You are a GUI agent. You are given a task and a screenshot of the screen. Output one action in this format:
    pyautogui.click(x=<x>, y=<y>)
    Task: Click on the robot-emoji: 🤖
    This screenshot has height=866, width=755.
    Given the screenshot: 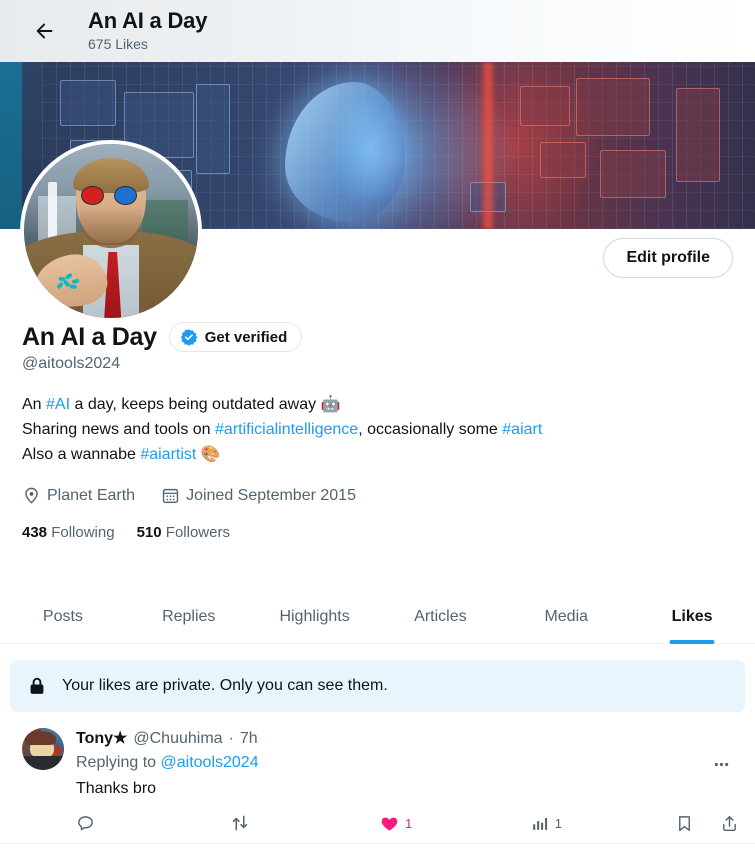 What is the action you would take?
    pyautogui.click(x=330, y=404)
    